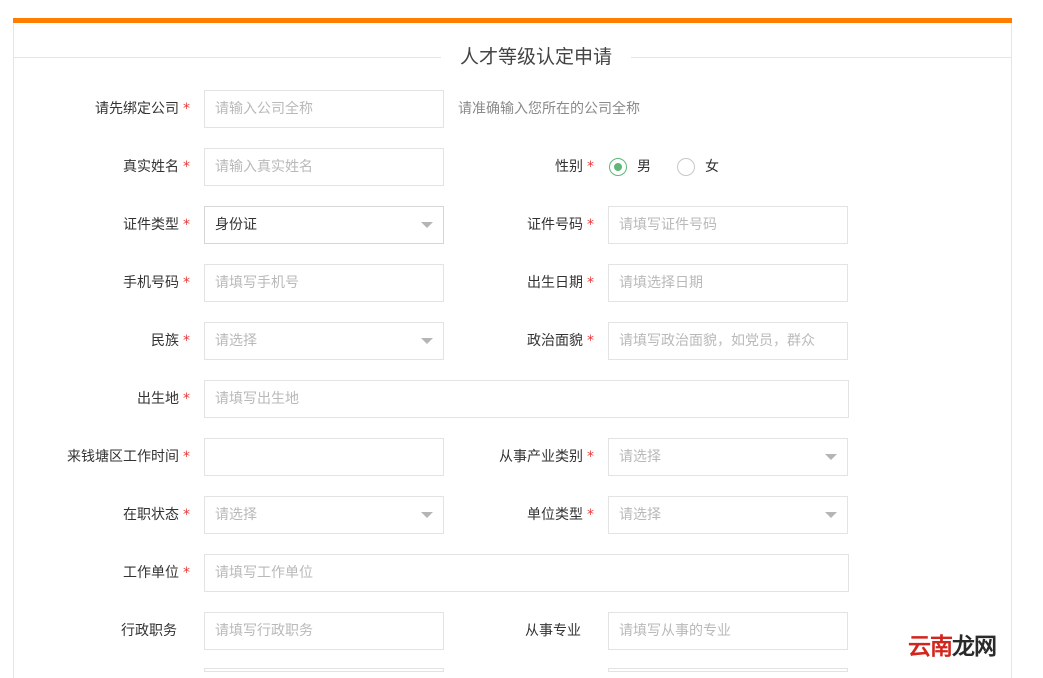 The width and height of the screenshot is (1043, 678). What do you see at coordinates (536, 57) in the screenshot?
I see `page-title: 人才等级认定申请` at bounding box center [536, 57].